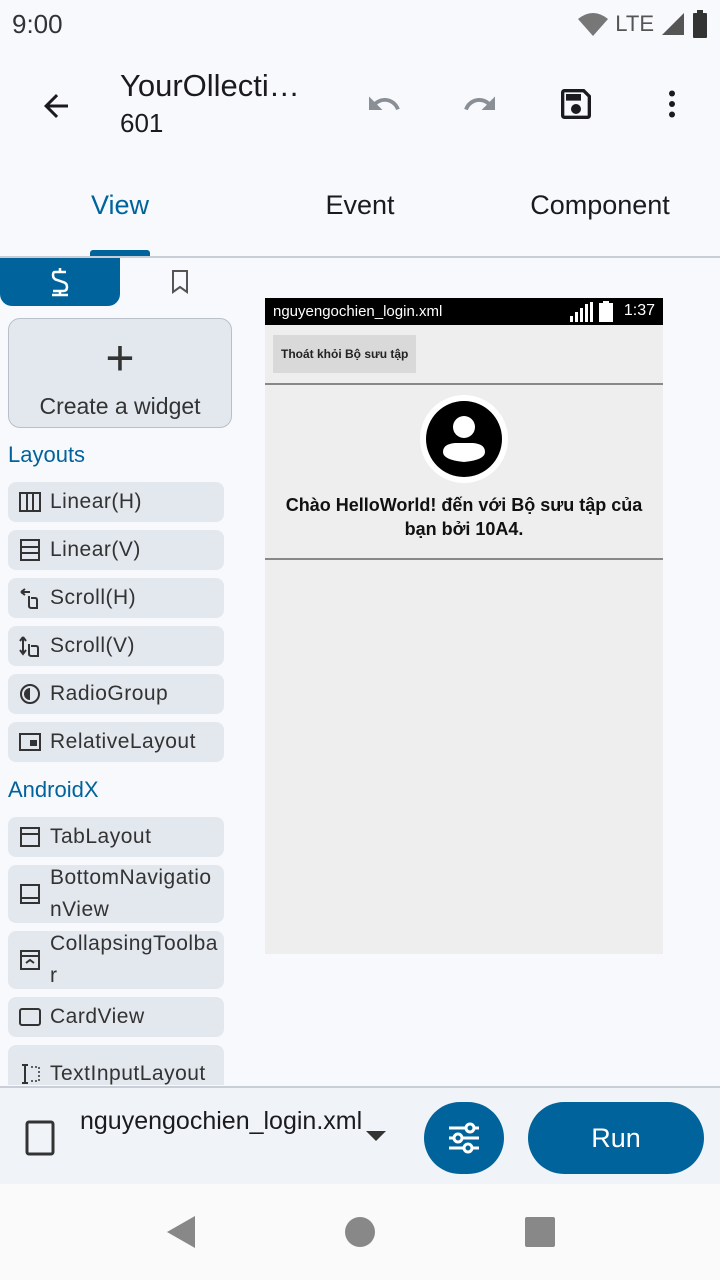 This screenshot has height=1280, width=720. I want to click on palette-item-linear-h: Linear(H), so click(116, 502).